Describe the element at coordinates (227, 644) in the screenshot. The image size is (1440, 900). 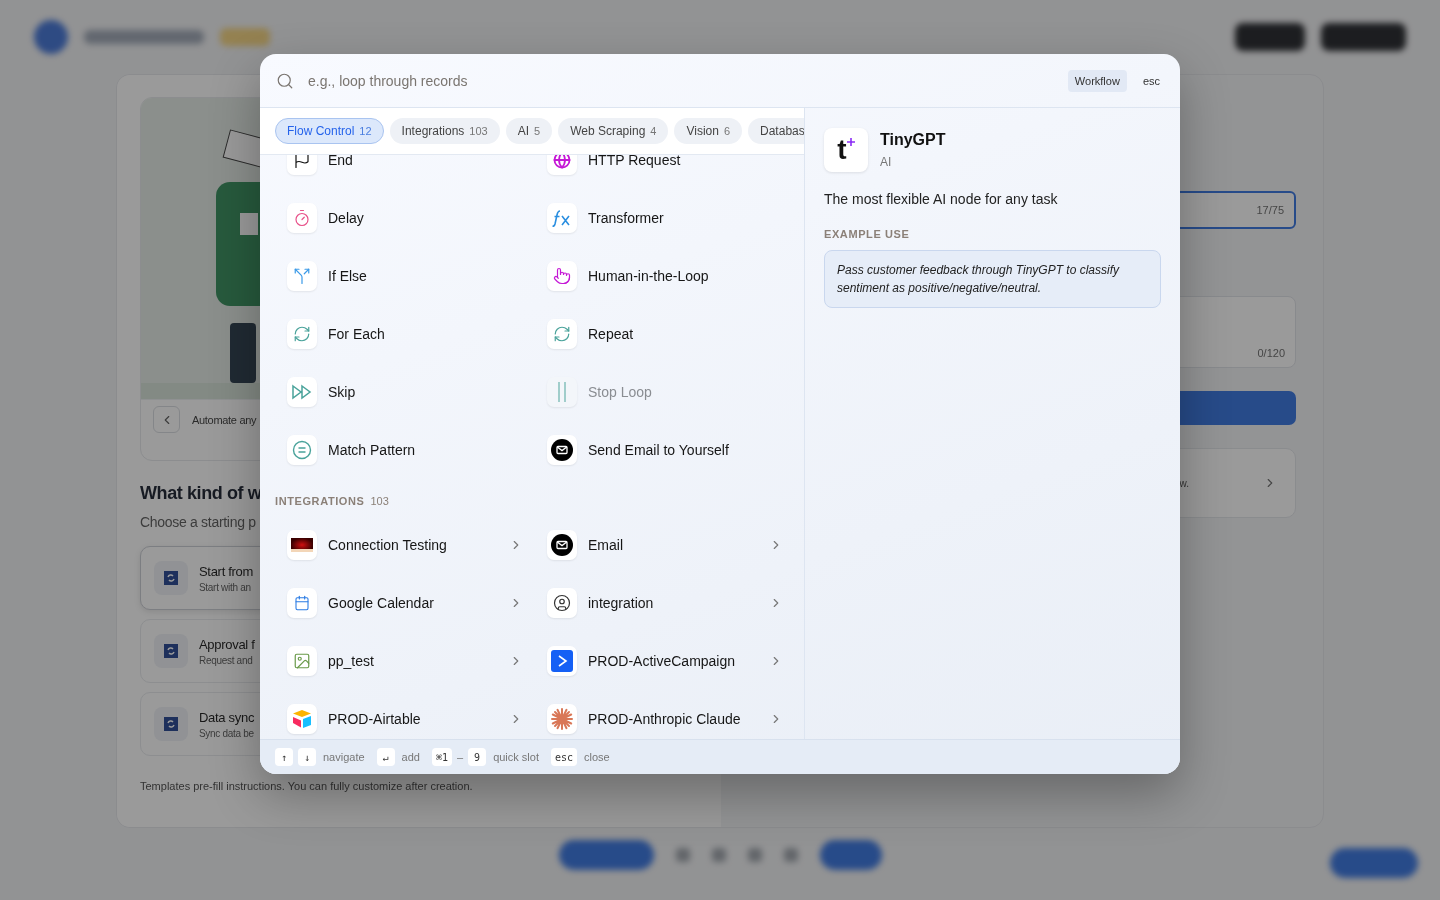
I see `option-title: Approval f` at that location.